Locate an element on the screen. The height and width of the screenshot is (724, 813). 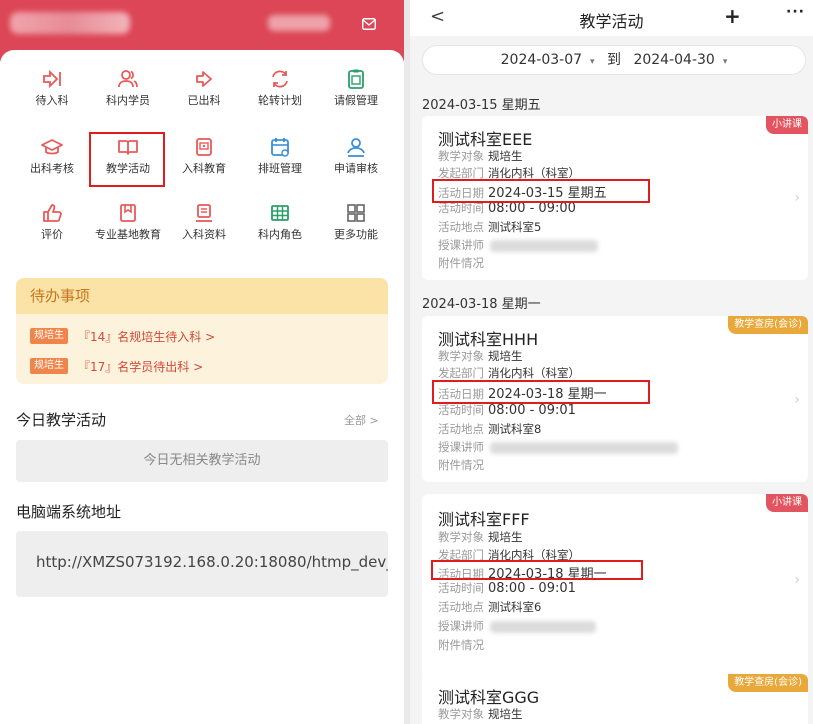
users-icon is located at coordinates (128, 79).